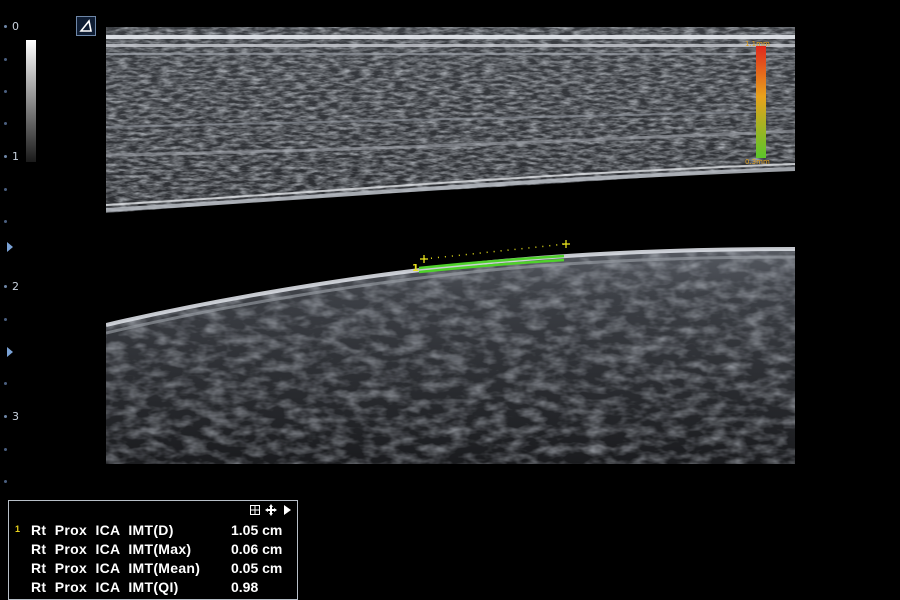  Describe the element at coordinates (15, 416) in the screenshot. I see `depth-label-3: 3` at that location.